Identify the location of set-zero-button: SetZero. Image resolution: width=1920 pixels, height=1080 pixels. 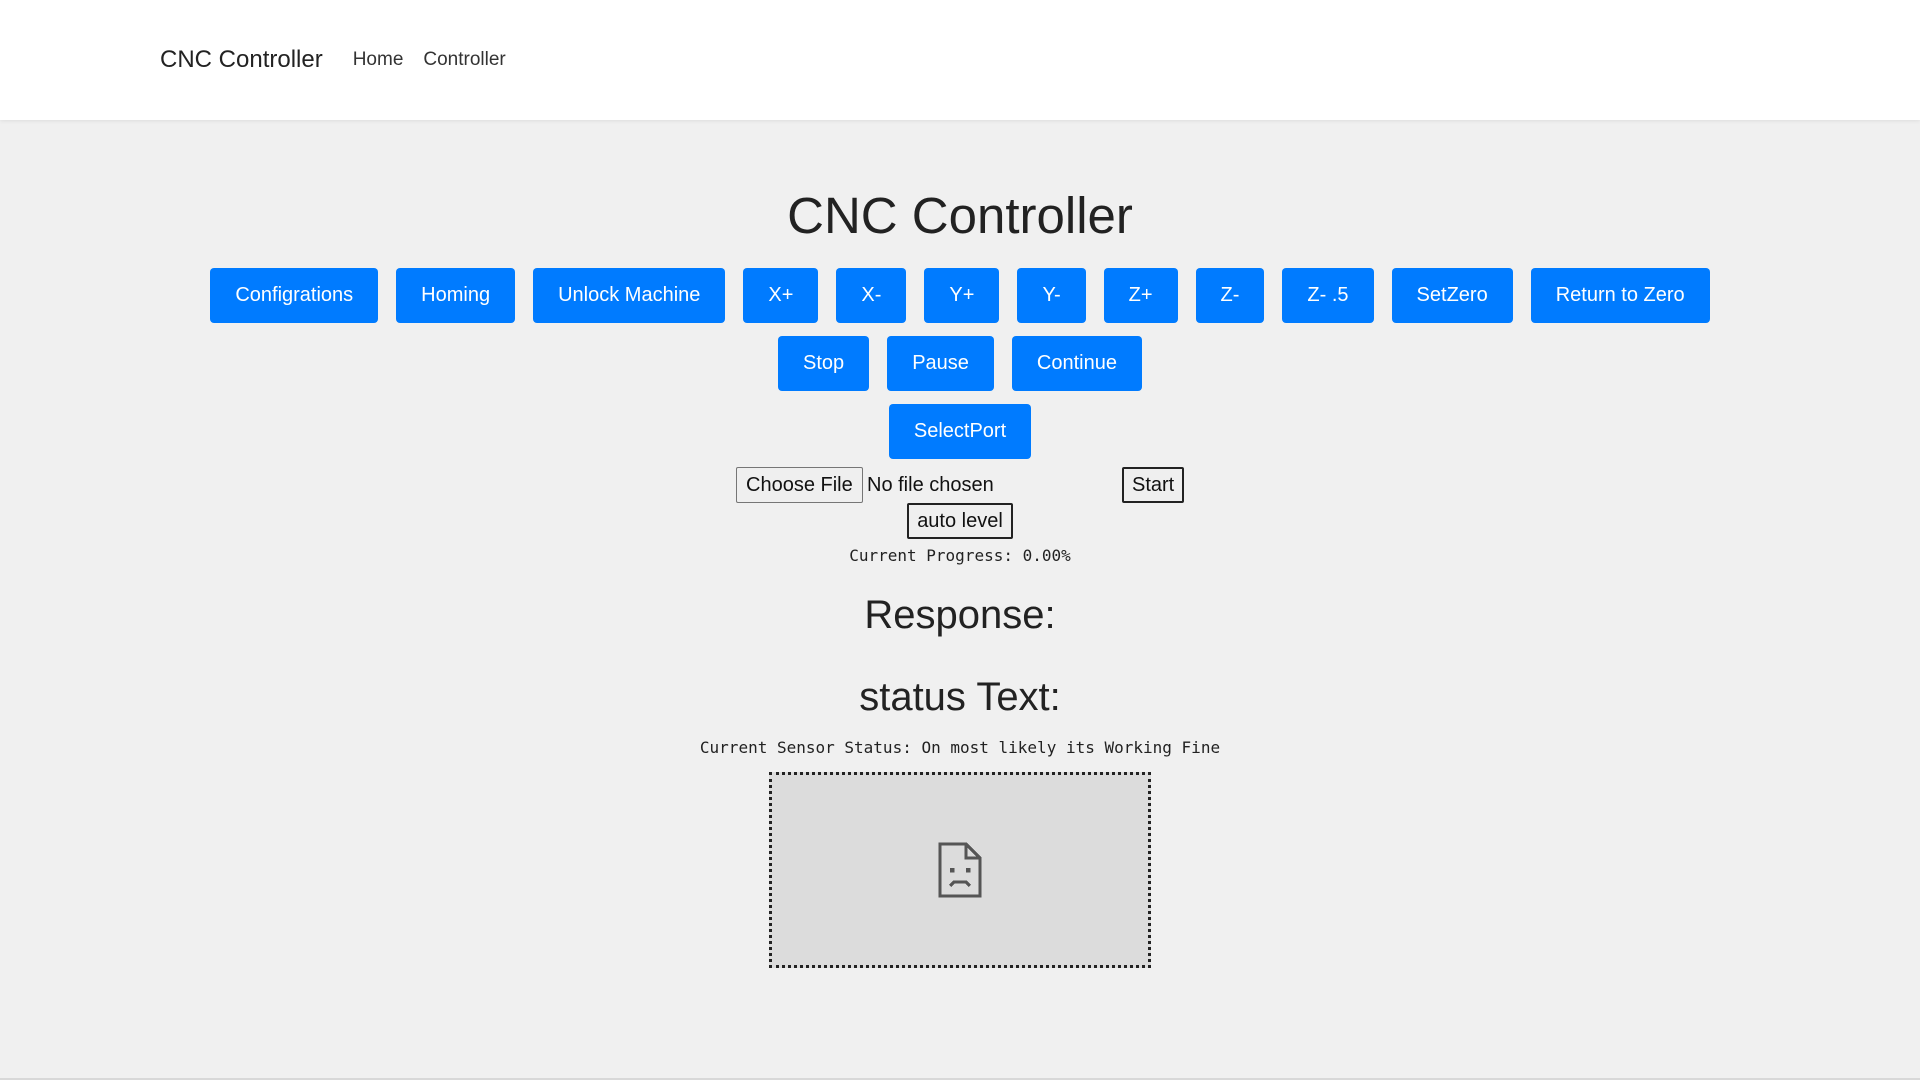
(1452, 295).